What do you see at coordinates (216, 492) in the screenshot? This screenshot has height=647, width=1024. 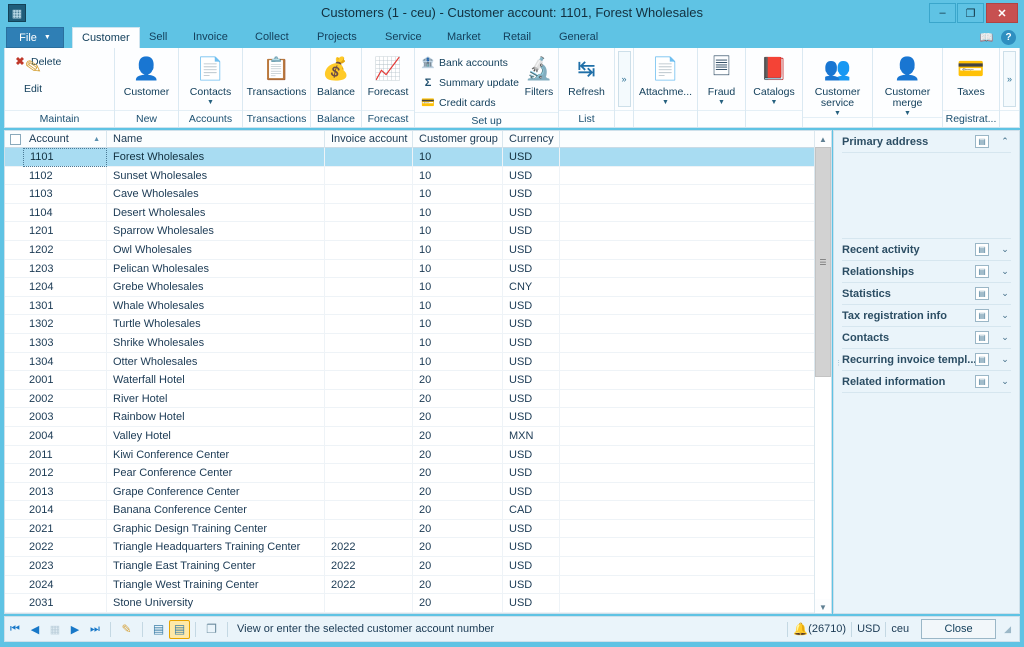 I see `cell-name: Grape Conference Center` at bounding box center [216, 492].